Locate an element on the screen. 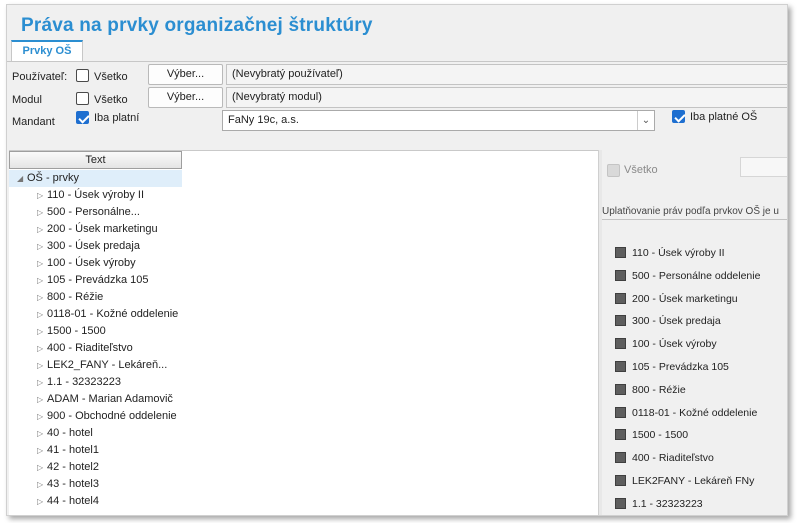 The width and height of the screenshot is (800, 523). tree-node: ▷ 43 - hotel3 is located at coordinates (68, 484).